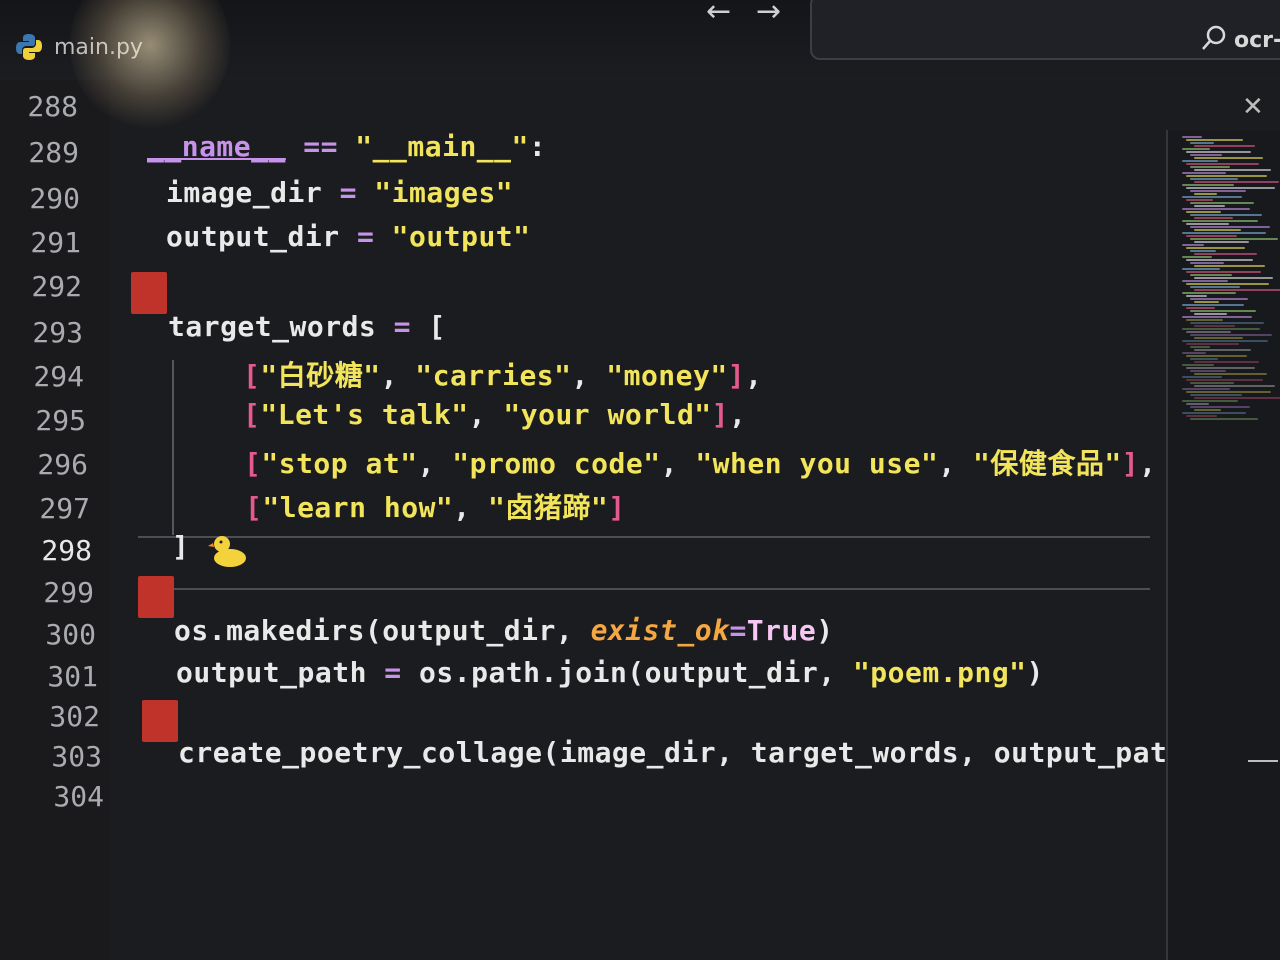 Image resolution: width=1280 pixels, height=960 pixels. What do you see at coordinates (504, 630) in the screenshot?
I see `code-line: os.makedirs(output_dir, exist_ok=True)` at bounding box center [504, 630].